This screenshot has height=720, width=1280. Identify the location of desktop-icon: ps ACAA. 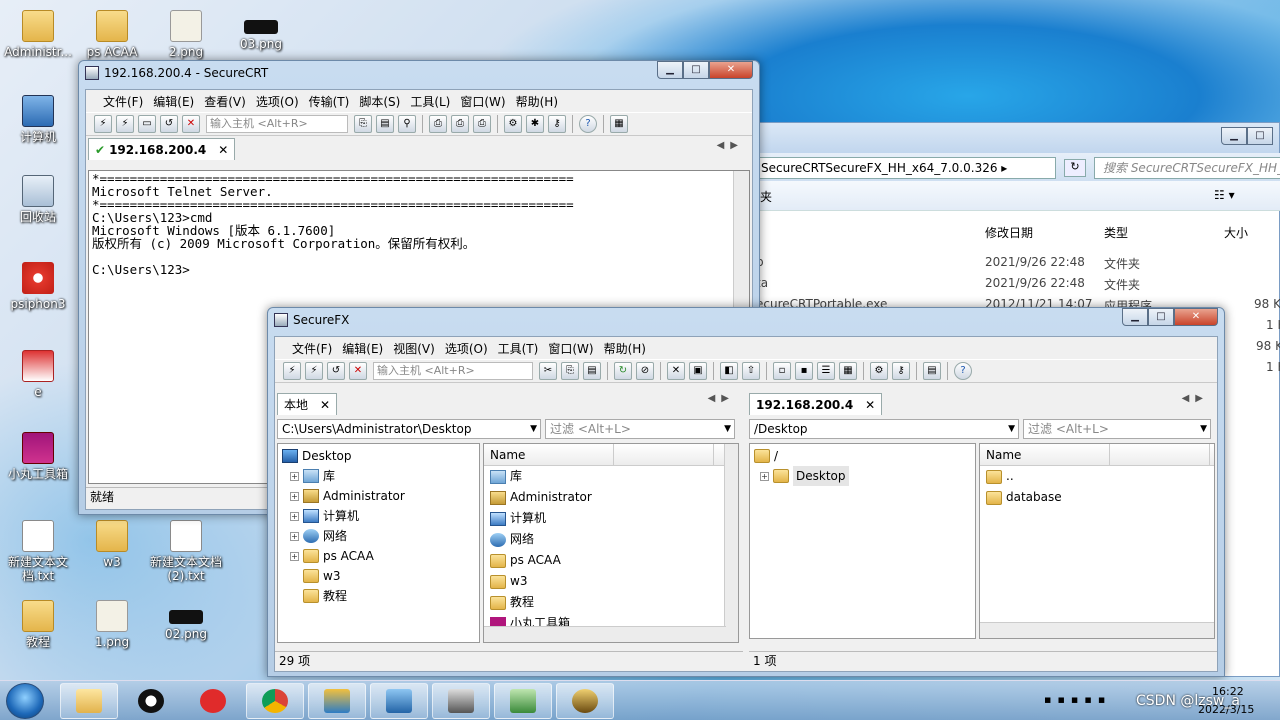
(112, 34).